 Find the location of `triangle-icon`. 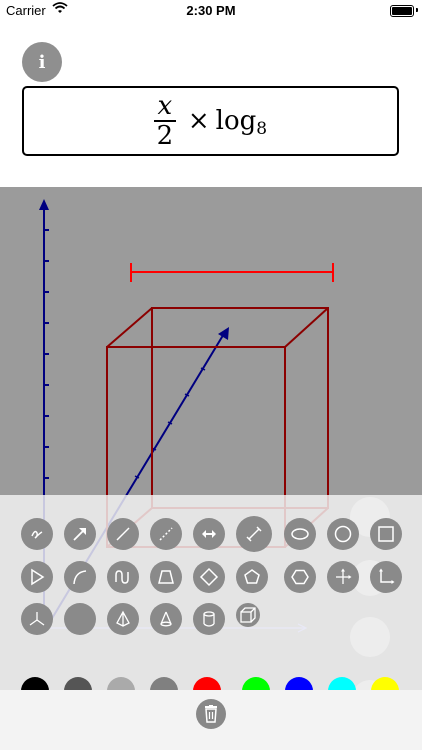

triangle-icon is located at coordinates (38, 577).